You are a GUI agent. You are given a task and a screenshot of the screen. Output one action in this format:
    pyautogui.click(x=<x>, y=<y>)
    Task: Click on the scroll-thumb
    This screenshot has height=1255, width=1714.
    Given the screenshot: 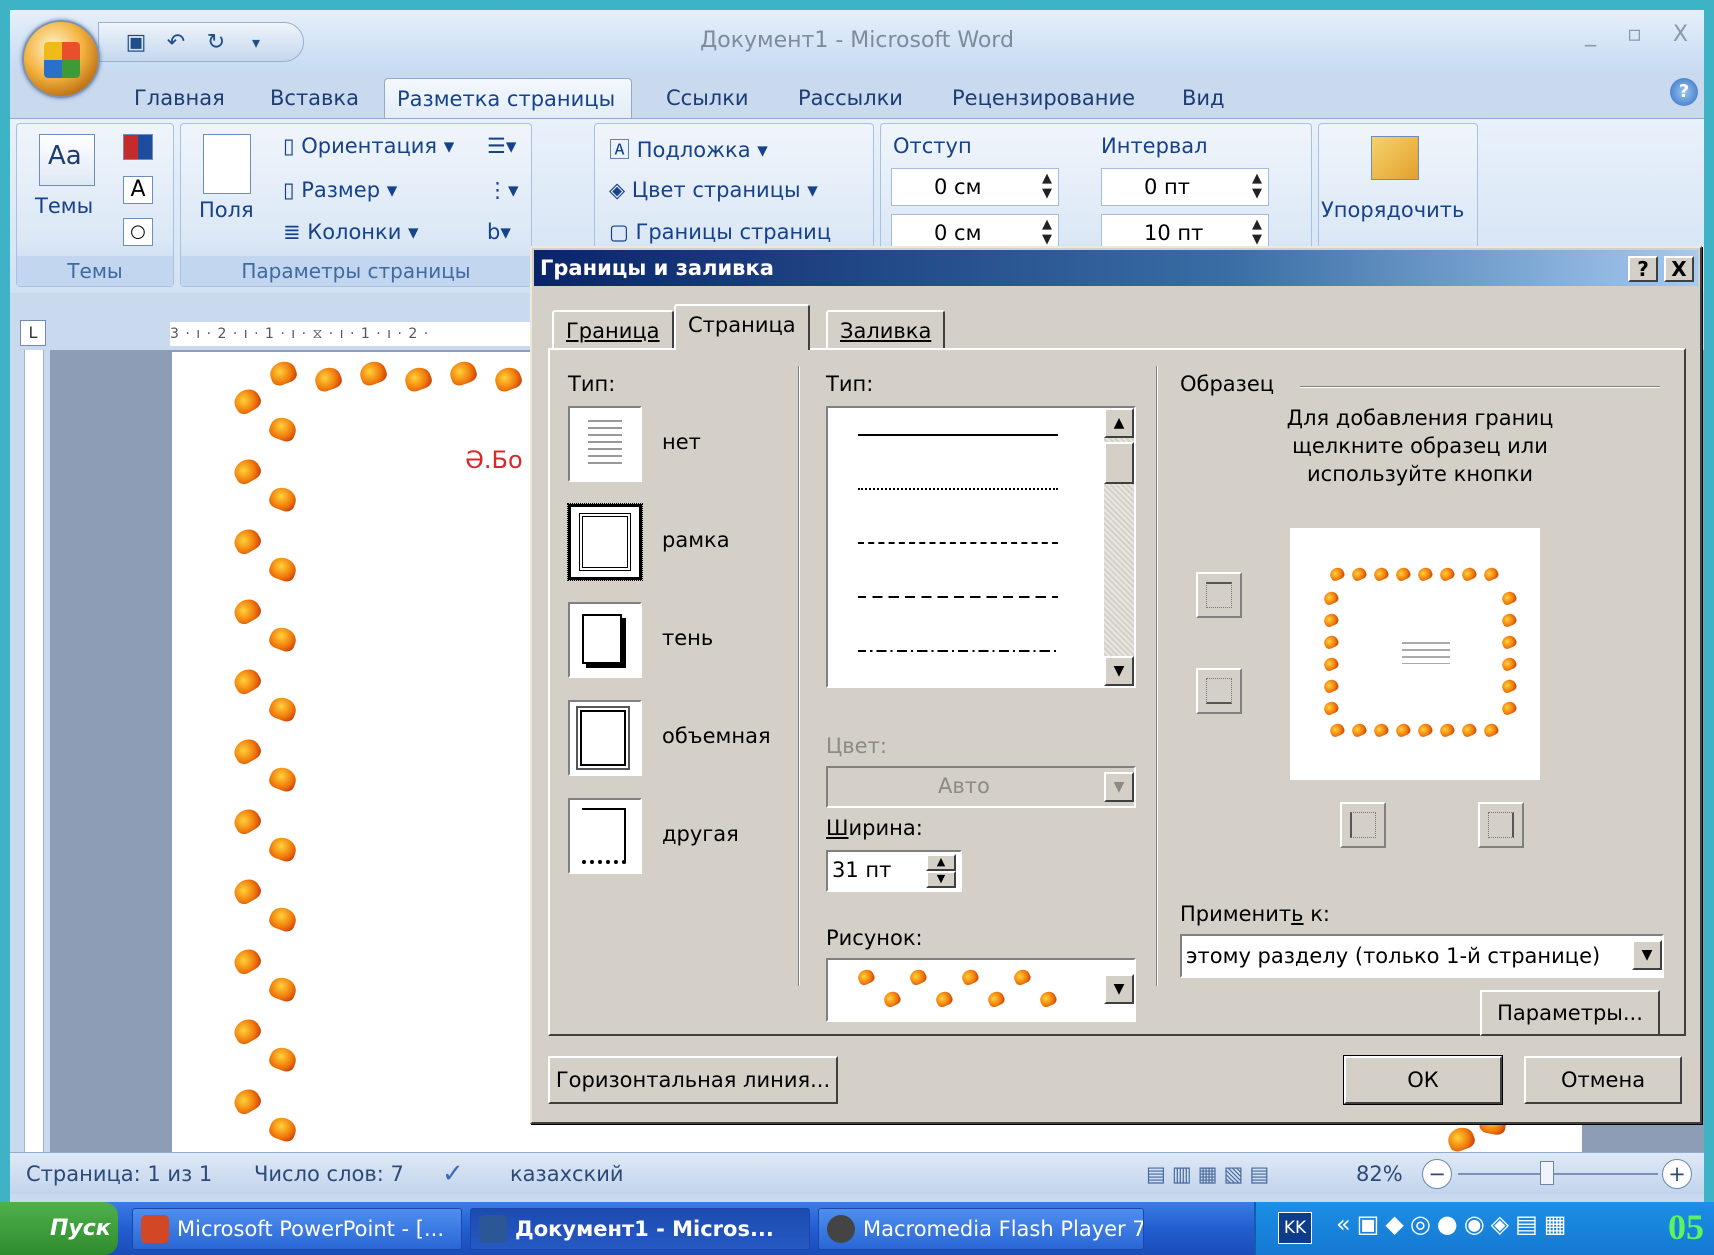 What is the action you would take?
    pyautogui.click(x=1119, y=463)
    